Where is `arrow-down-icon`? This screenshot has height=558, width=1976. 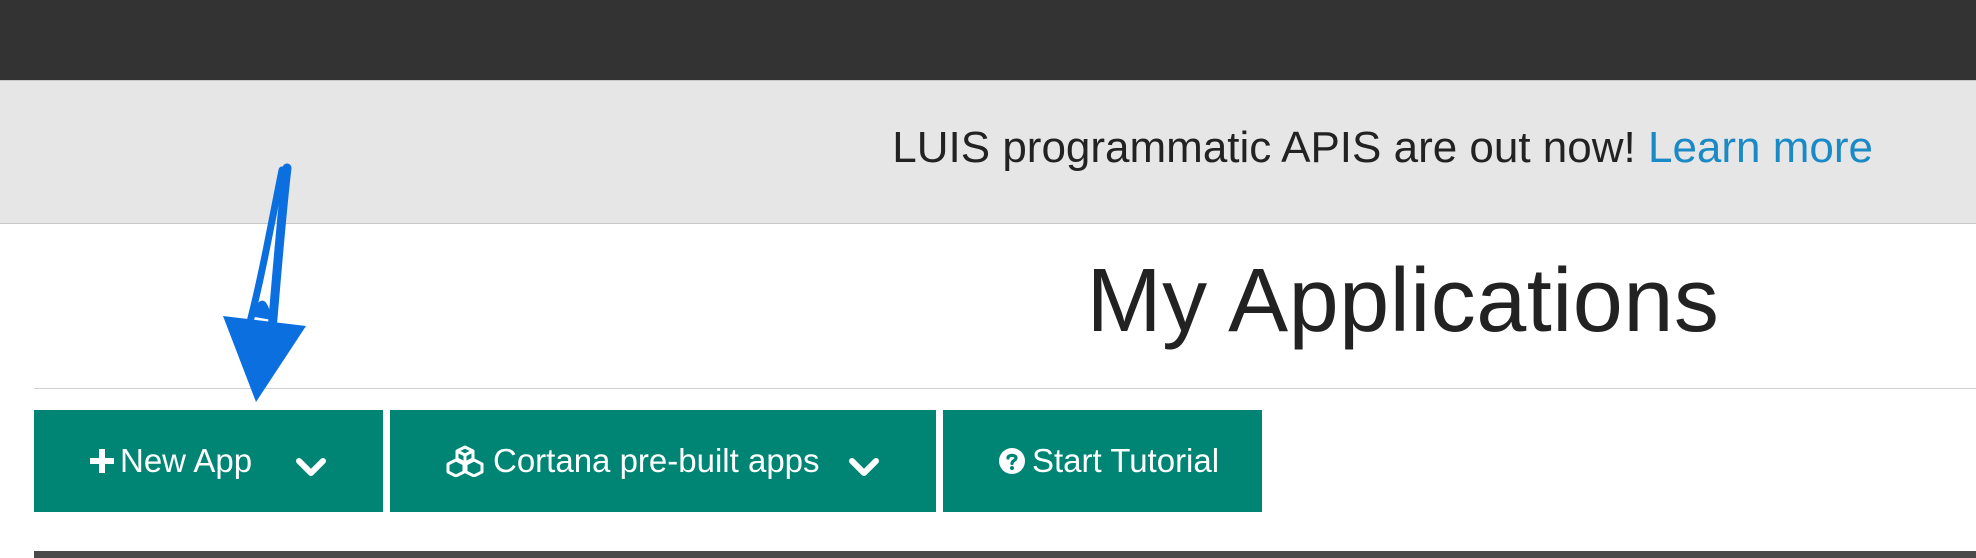 arrow-down-icon is located at coordinates (264, 282).